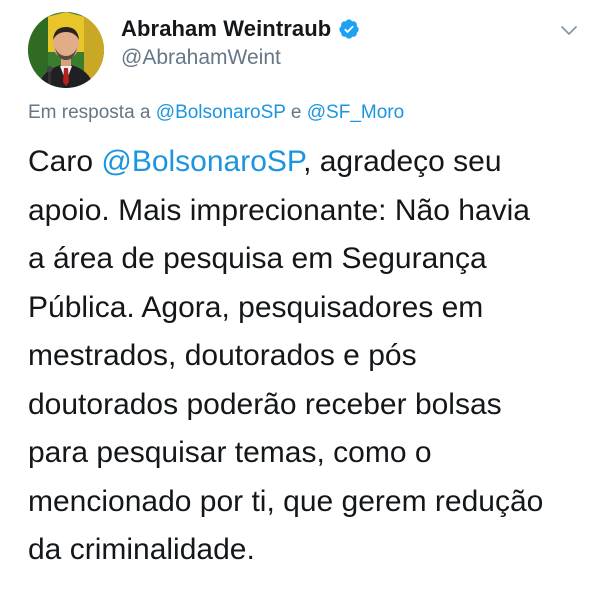  What do you see at coordinates (279, 210) in the screenshot?
I see `tweet-line: apoio. Mais imprecionante: Não havia` at bounding box center [279, 210].